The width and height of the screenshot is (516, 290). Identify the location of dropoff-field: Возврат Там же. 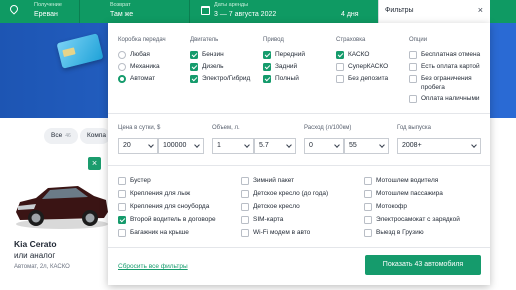
(135, 11).